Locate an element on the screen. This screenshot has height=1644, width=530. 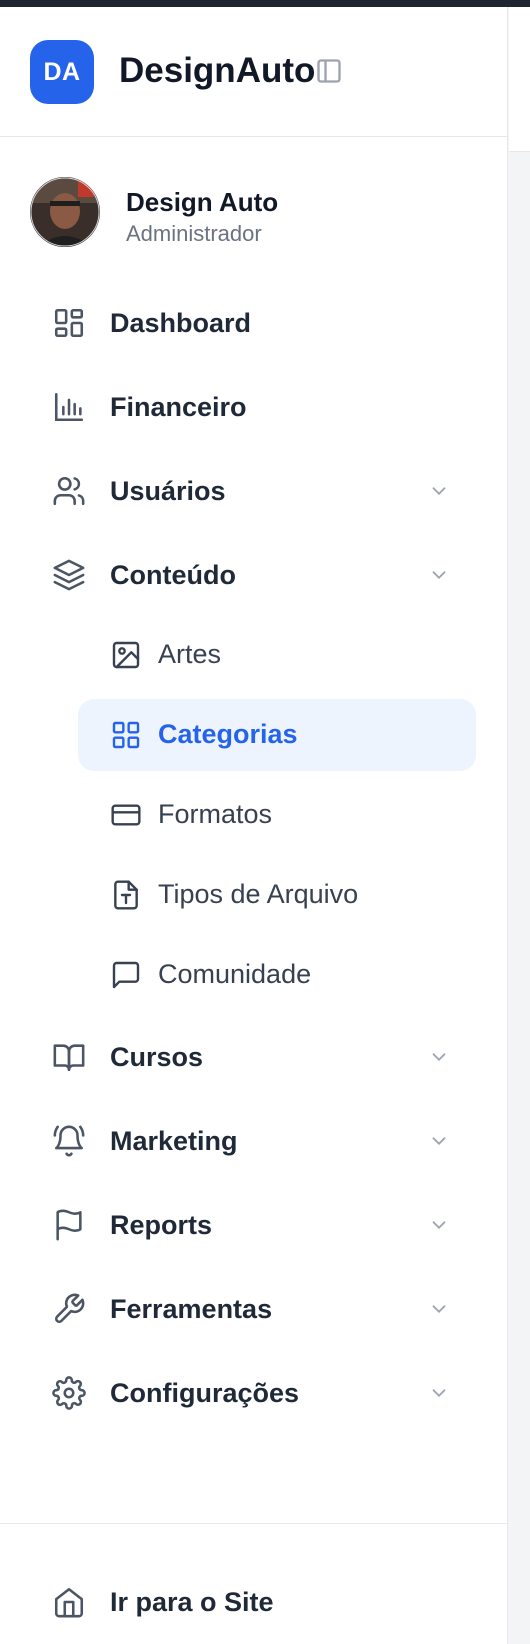
sub-label-tipos-arquivo: Tipos de Arquivo is located at coordinates (258, 894).